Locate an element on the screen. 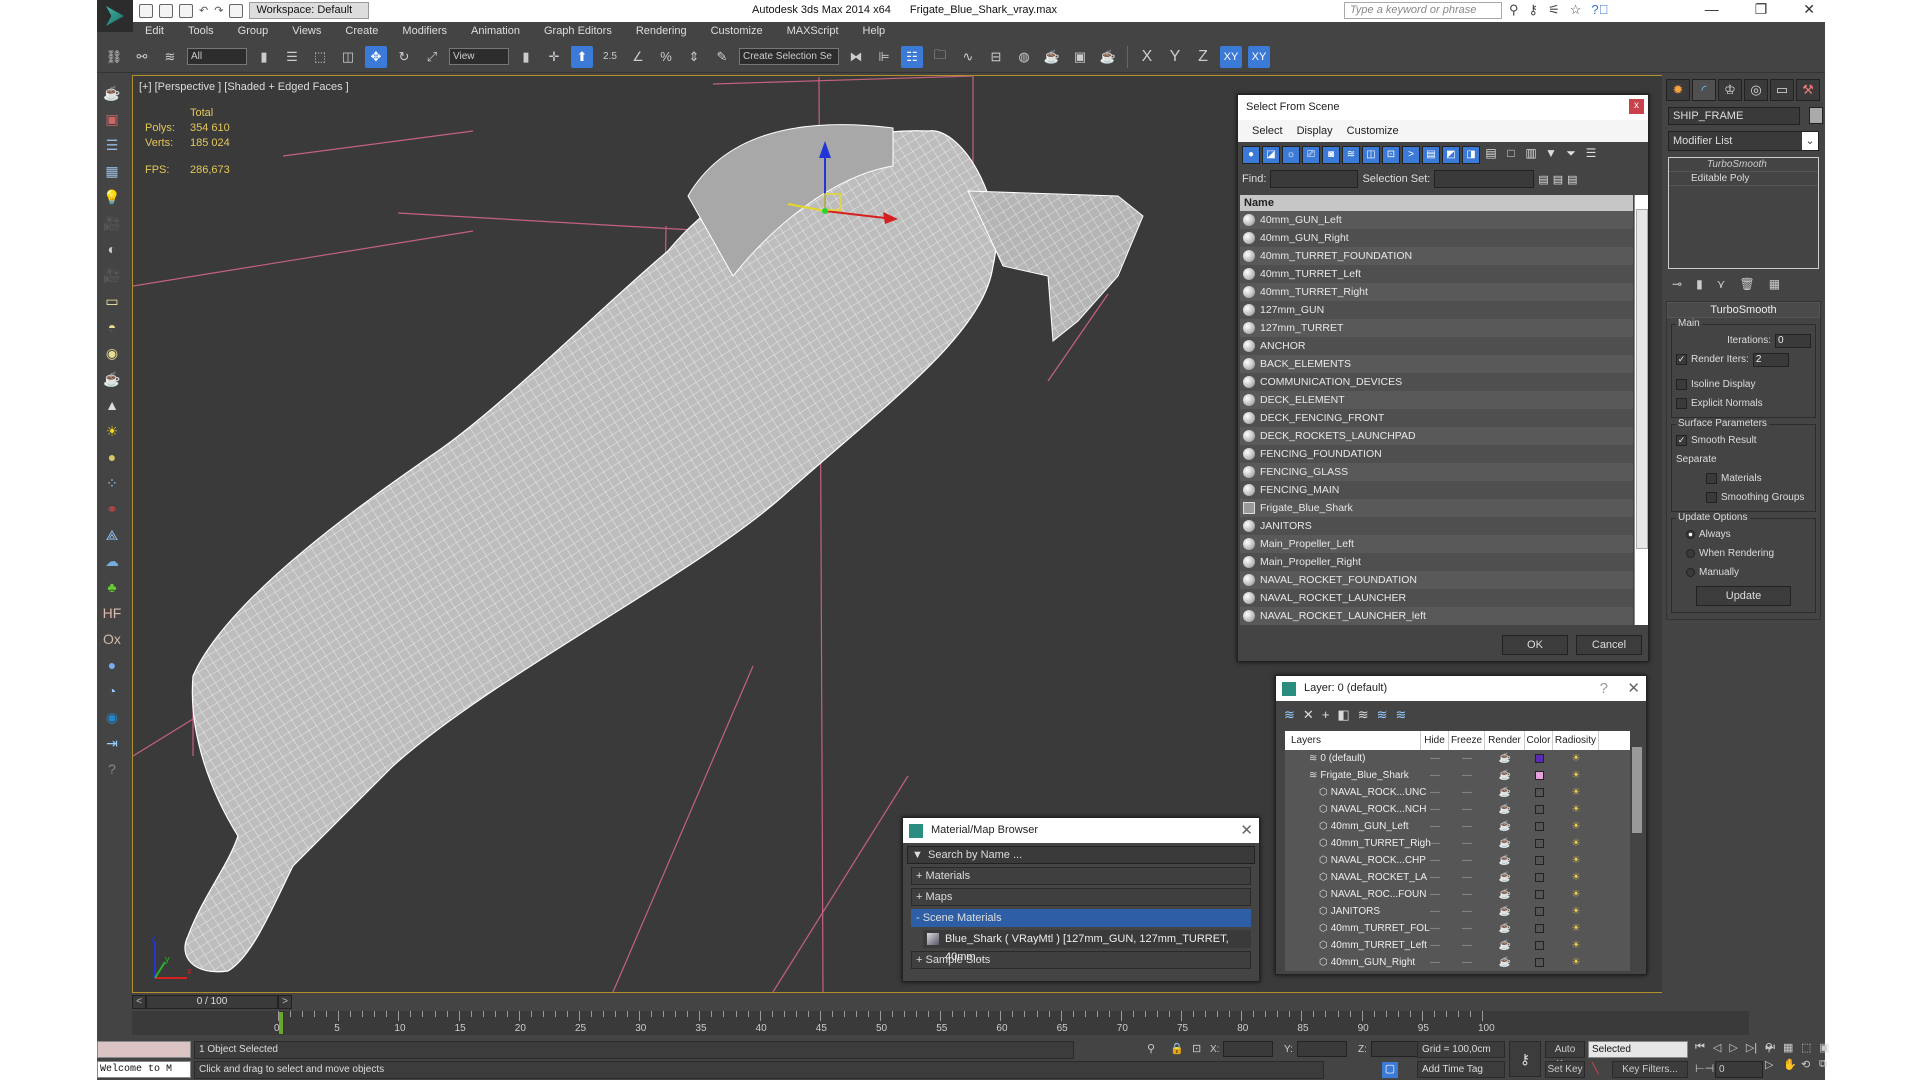  selection-filter-dropdown: All is located at coordinates (217, 56).